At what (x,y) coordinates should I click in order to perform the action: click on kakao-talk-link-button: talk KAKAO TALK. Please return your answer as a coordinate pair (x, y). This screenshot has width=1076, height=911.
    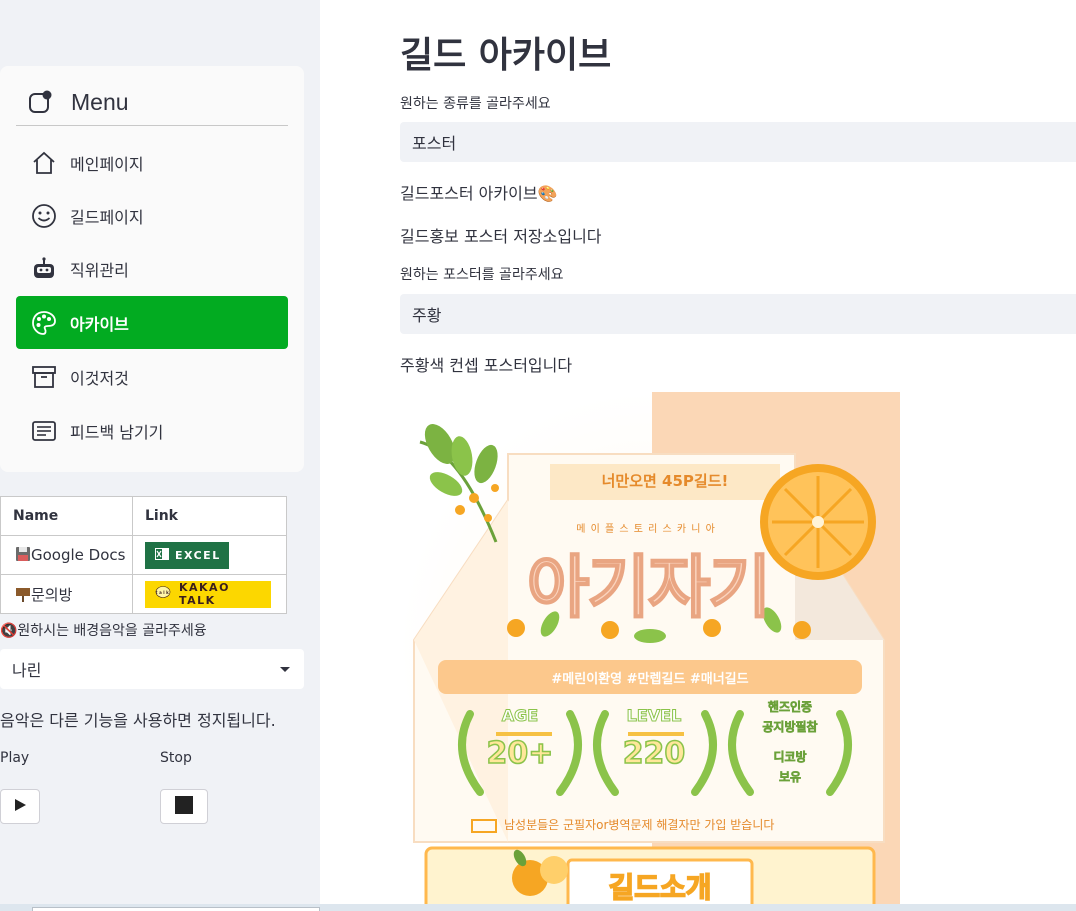
    Looking at the image, I should click on (208, 594).